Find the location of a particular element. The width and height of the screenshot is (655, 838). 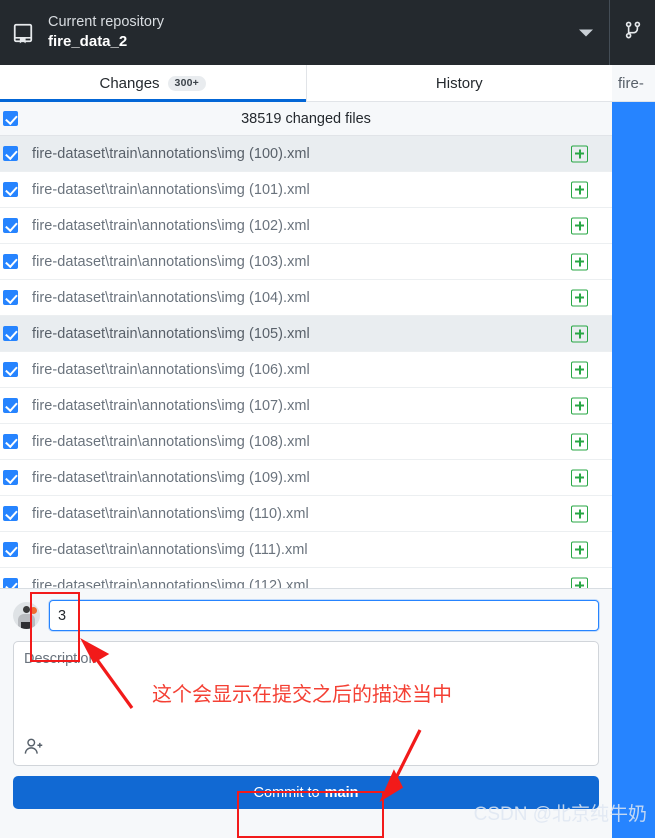

tab-bar: Changes 300+ History is located at coordinates (306, 83).